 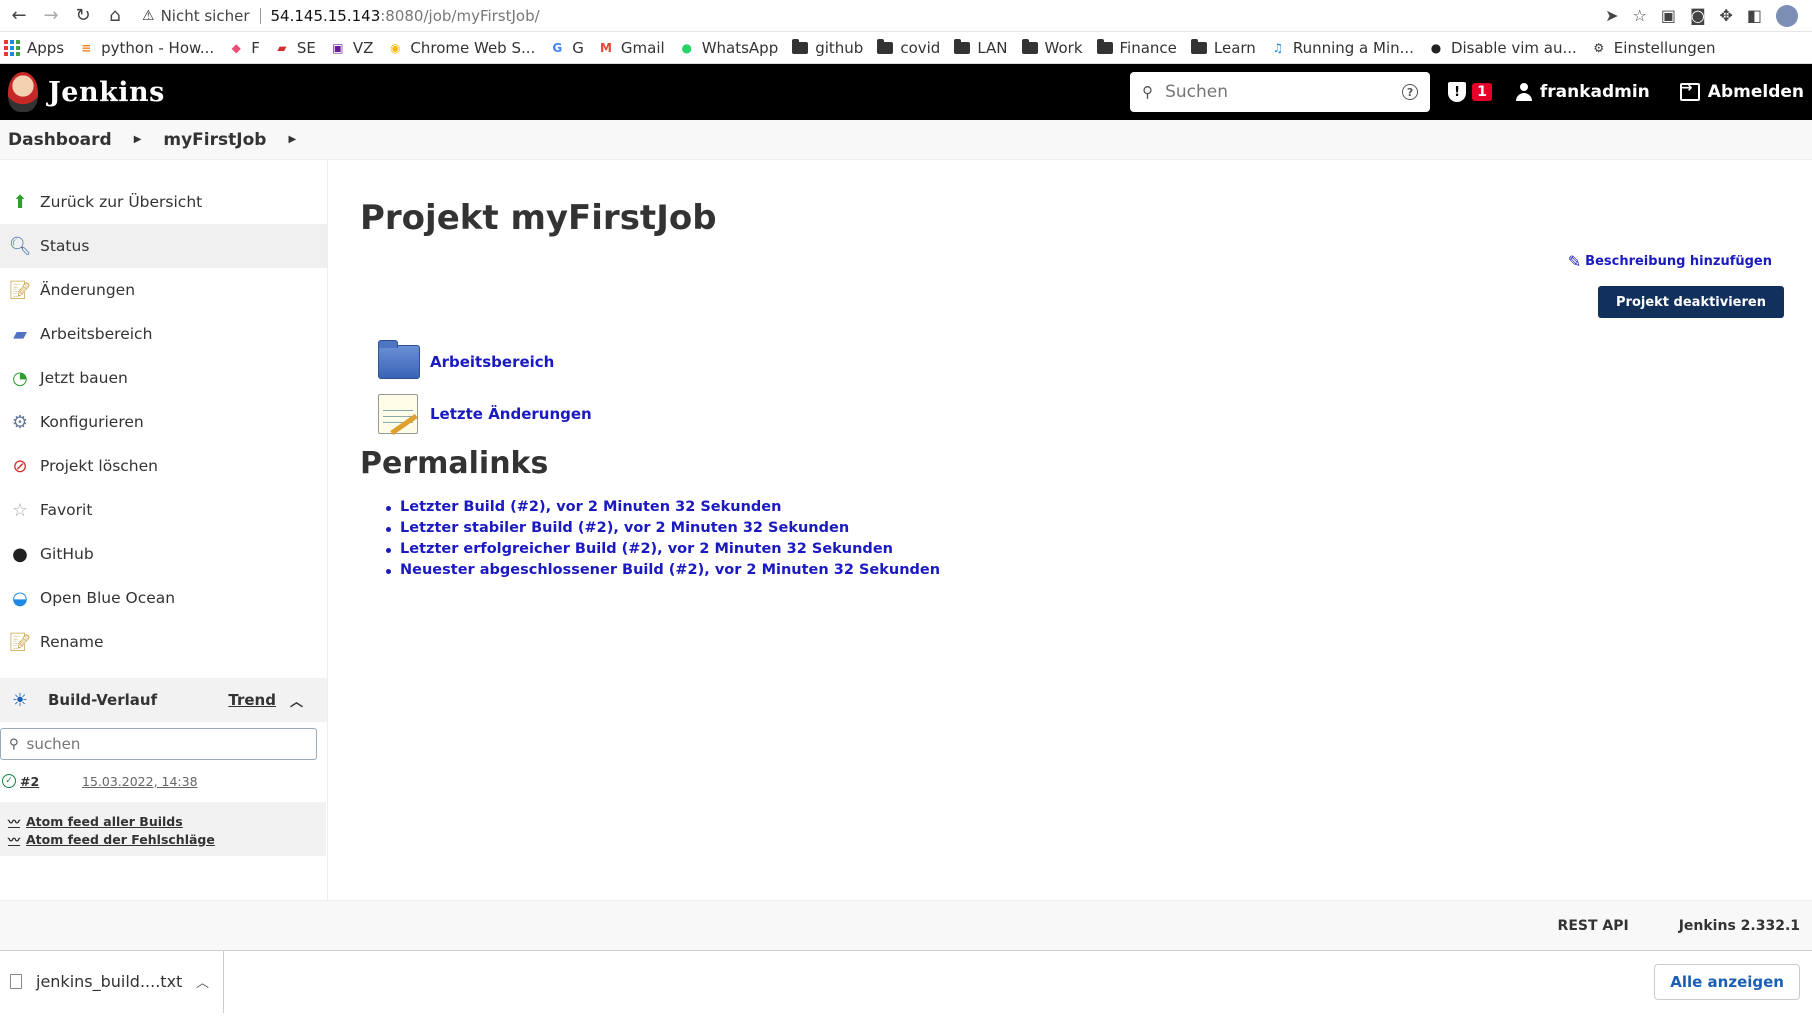 What do you see at coordinates (1754, 15) in the screenshot?
I see `sidepanel-icon: ◧` at bounding box center [1754, 15].